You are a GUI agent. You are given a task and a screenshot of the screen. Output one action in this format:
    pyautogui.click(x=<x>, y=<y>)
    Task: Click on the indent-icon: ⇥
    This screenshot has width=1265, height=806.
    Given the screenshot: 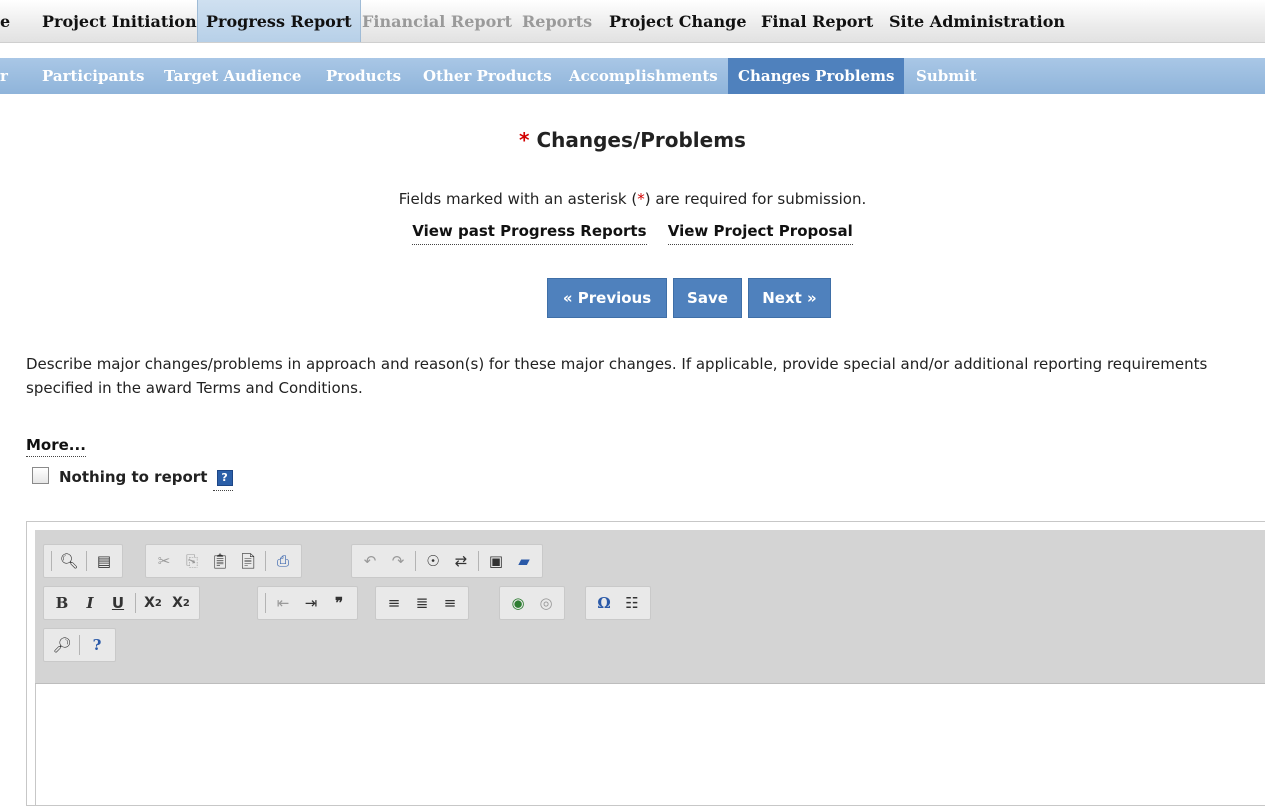 What is the action you would take?
    pyautogui.click(x=311, y=603)
    